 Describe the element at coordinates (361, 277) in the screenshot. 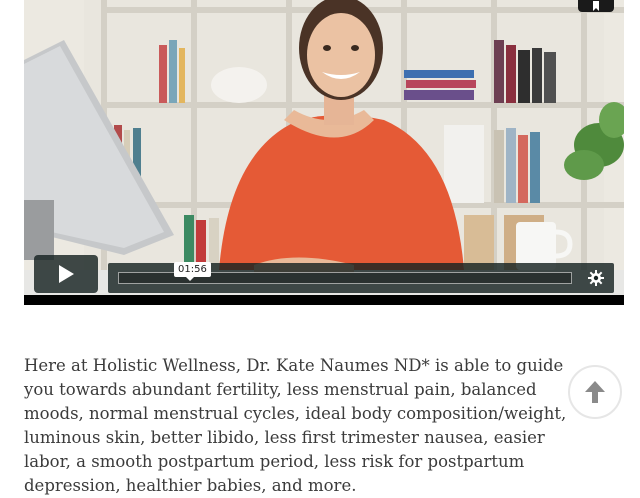

I see `progress-bar: 01:56` at that location.